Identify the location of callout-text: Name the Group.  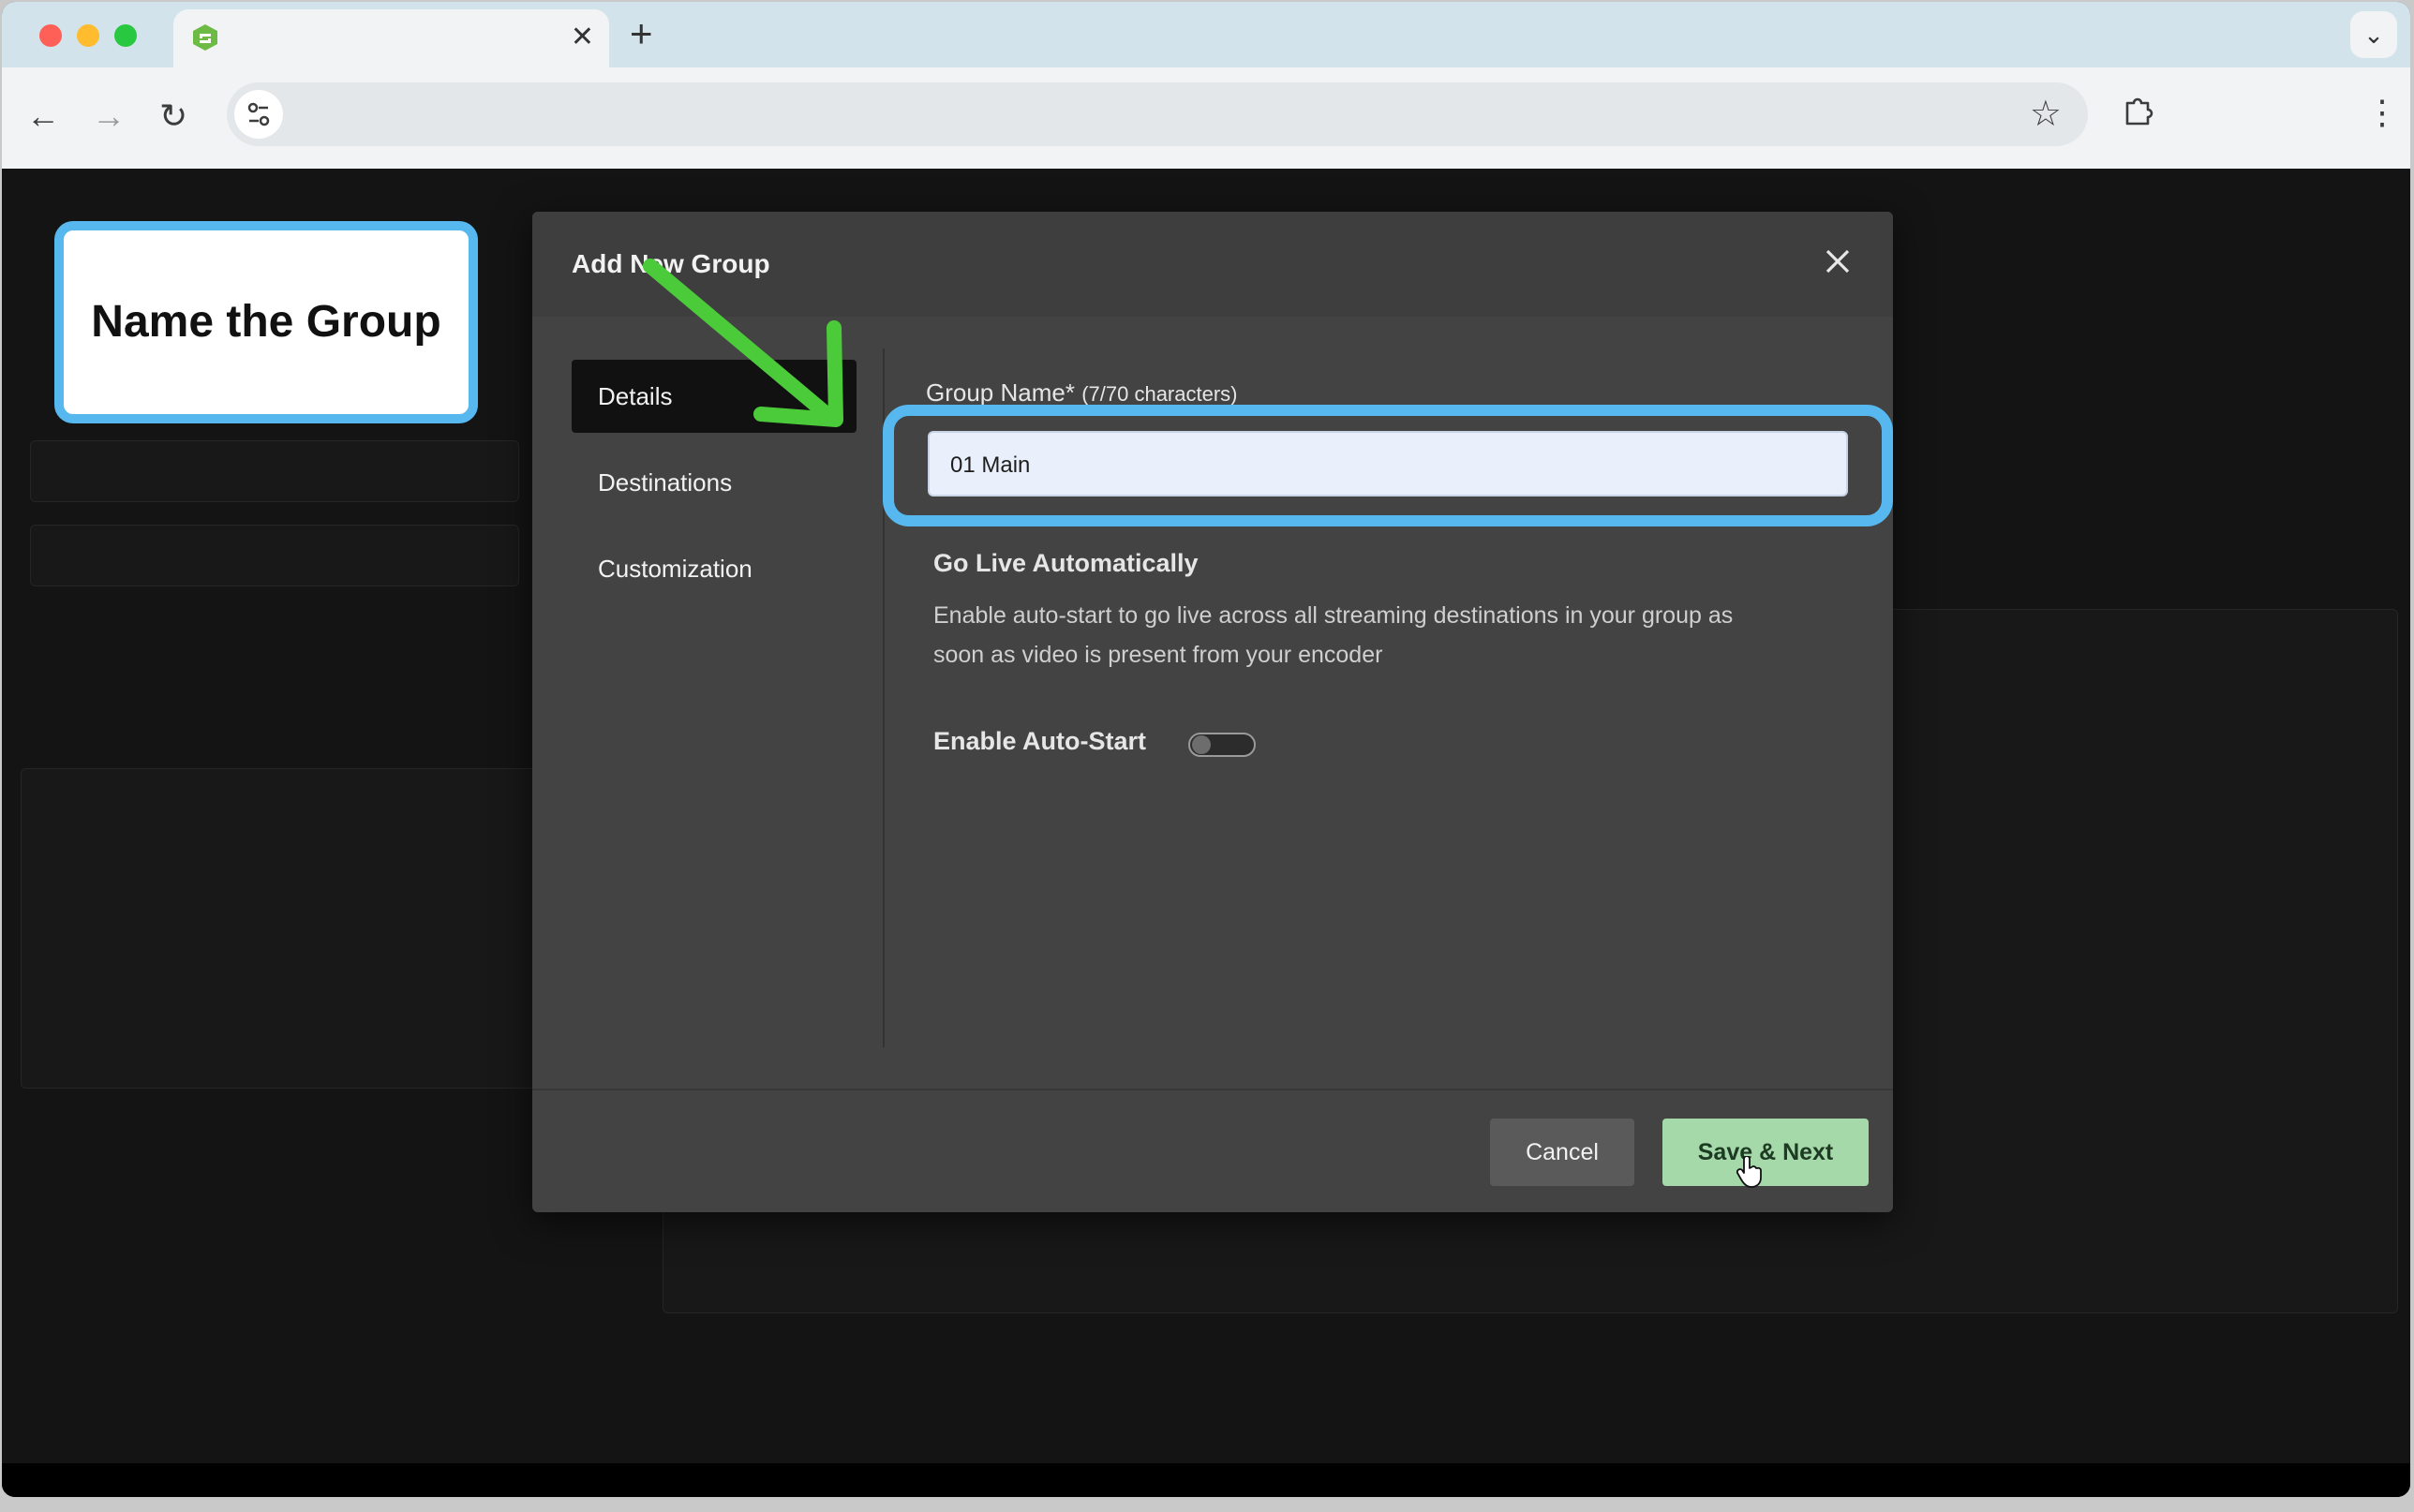
(266, 322).